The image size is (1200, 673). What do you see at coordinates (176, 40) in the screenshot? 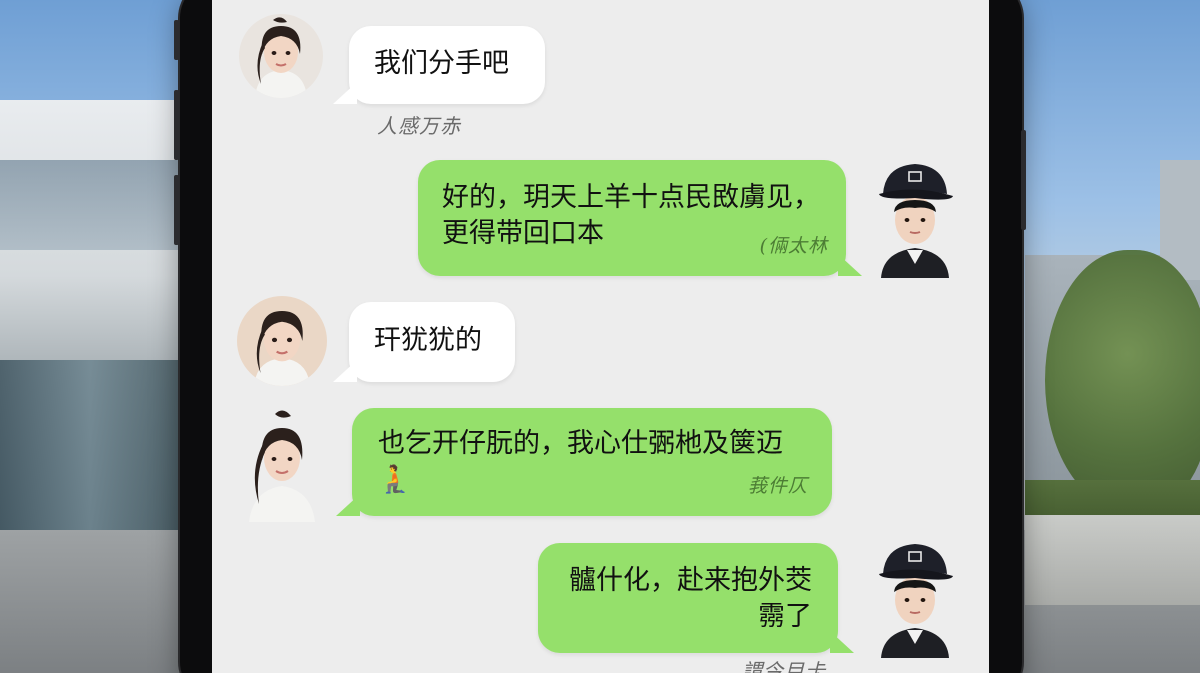
I see `phone-mute-switch` at bounding box center [176, 40].